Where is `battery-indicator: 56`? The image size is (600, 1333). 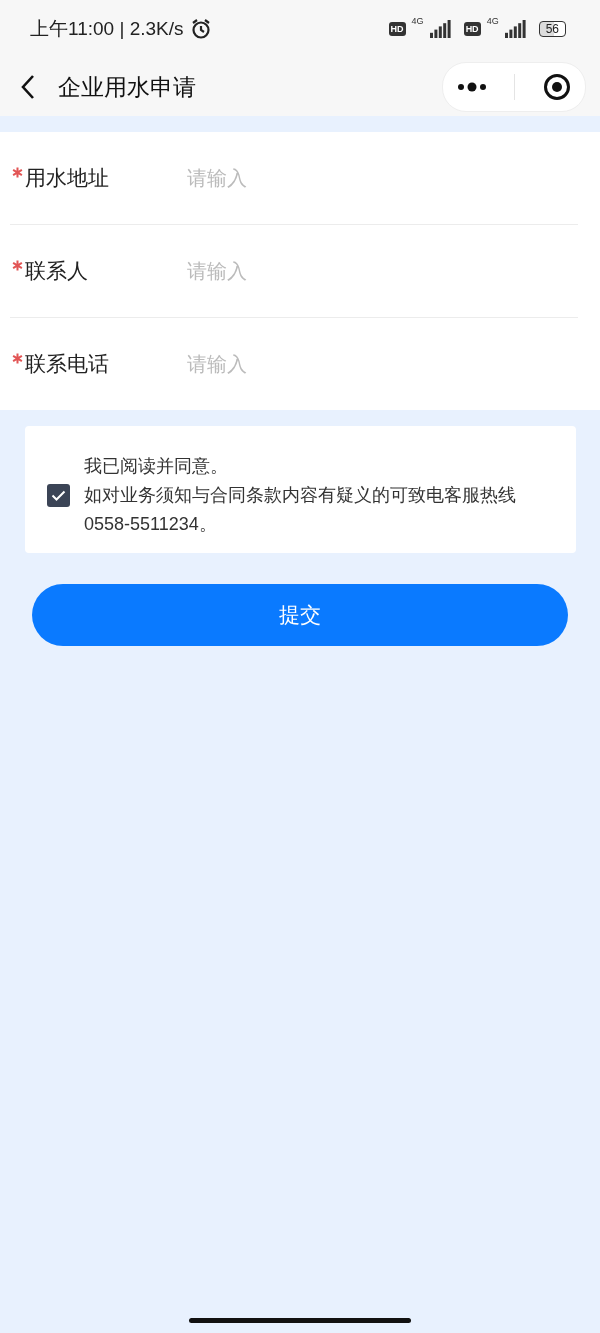
battery-indicator: 56 is located at coordinates (552, 29).